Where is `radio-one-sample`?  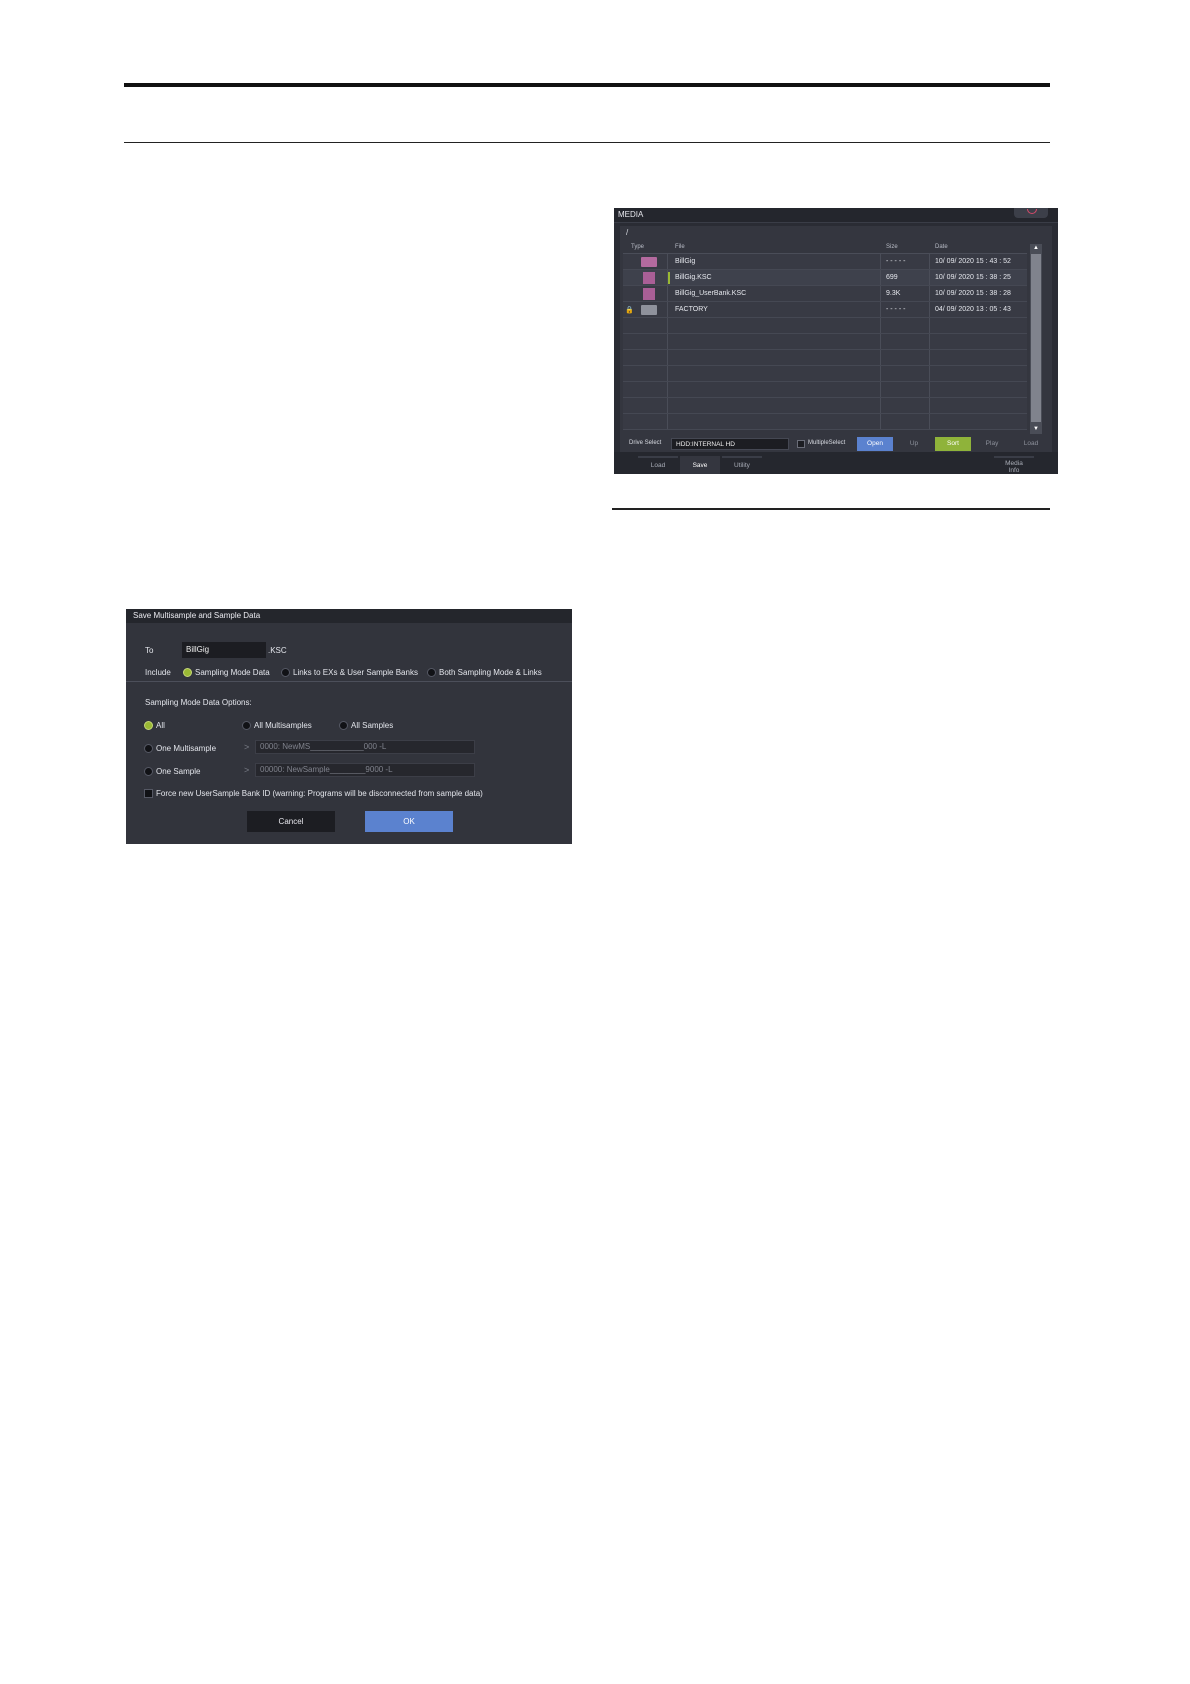
radio-one-sample is located at coordinates (148, 771).